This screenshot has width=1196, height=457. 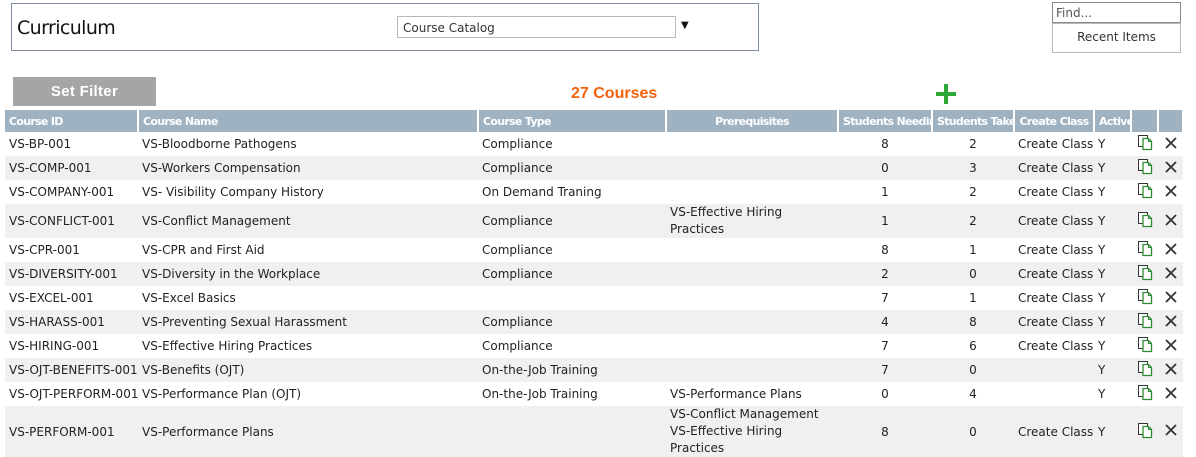 What do you see at coordinates (71, 346) in the screenshot?
I see `course-id-cell: VS-HIRING-001` at bounding box center [71, 346].